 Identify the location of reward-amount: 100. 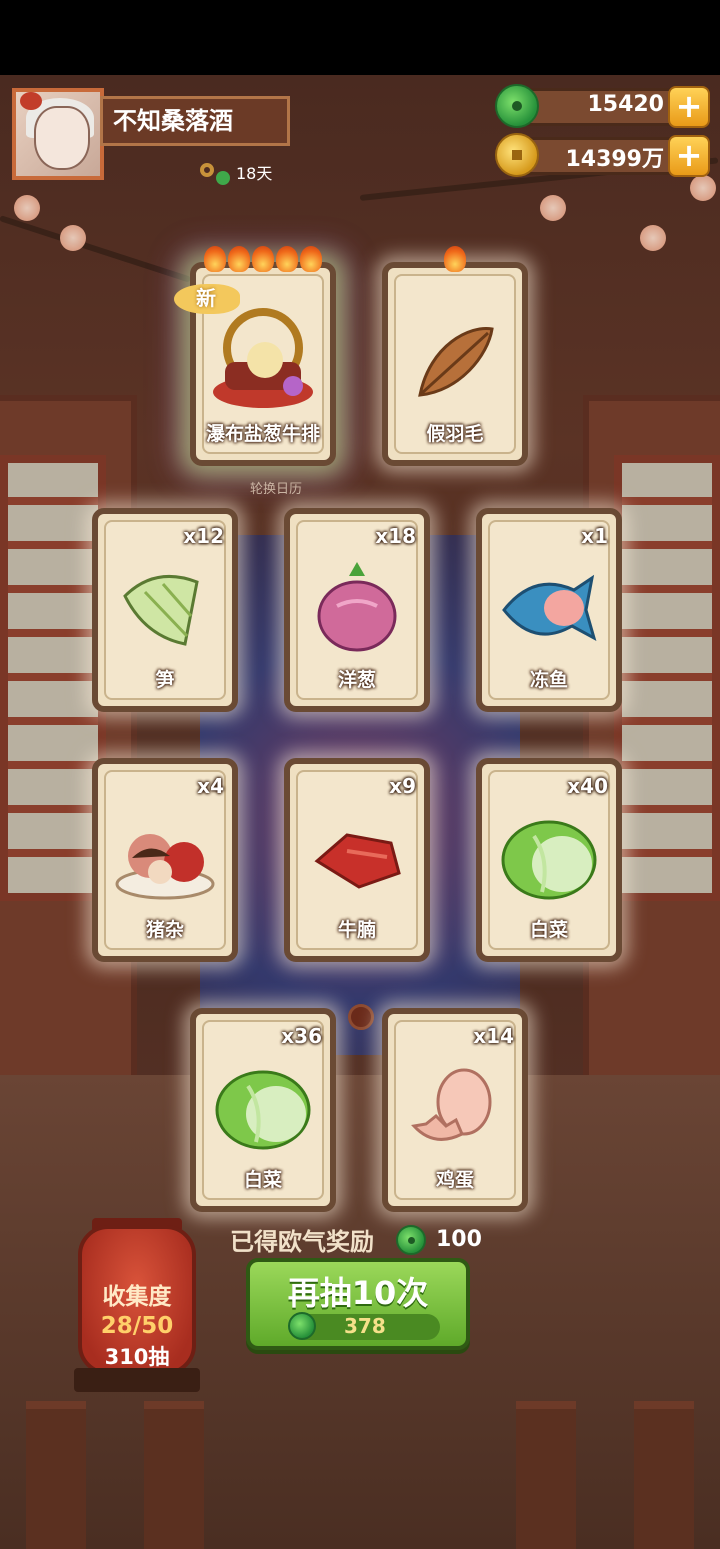
(459, 1239).